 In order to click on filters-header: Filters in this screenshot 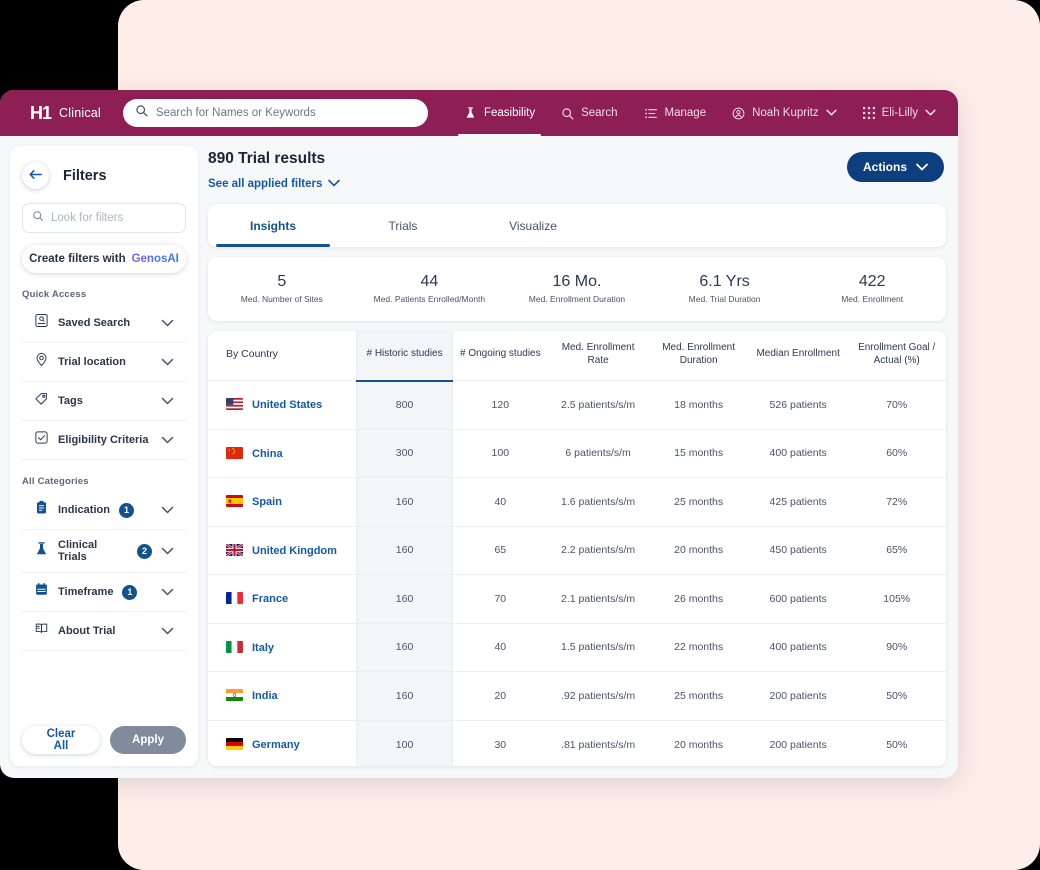, I will do `click(104, 172)`.